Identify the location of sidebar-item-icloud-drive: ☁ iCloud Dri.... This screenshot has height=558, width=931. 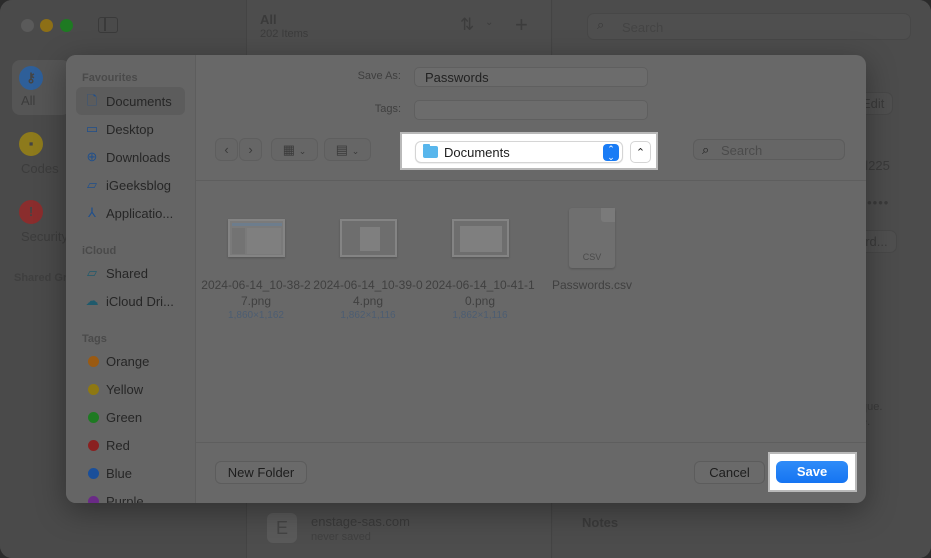
(130, 301).